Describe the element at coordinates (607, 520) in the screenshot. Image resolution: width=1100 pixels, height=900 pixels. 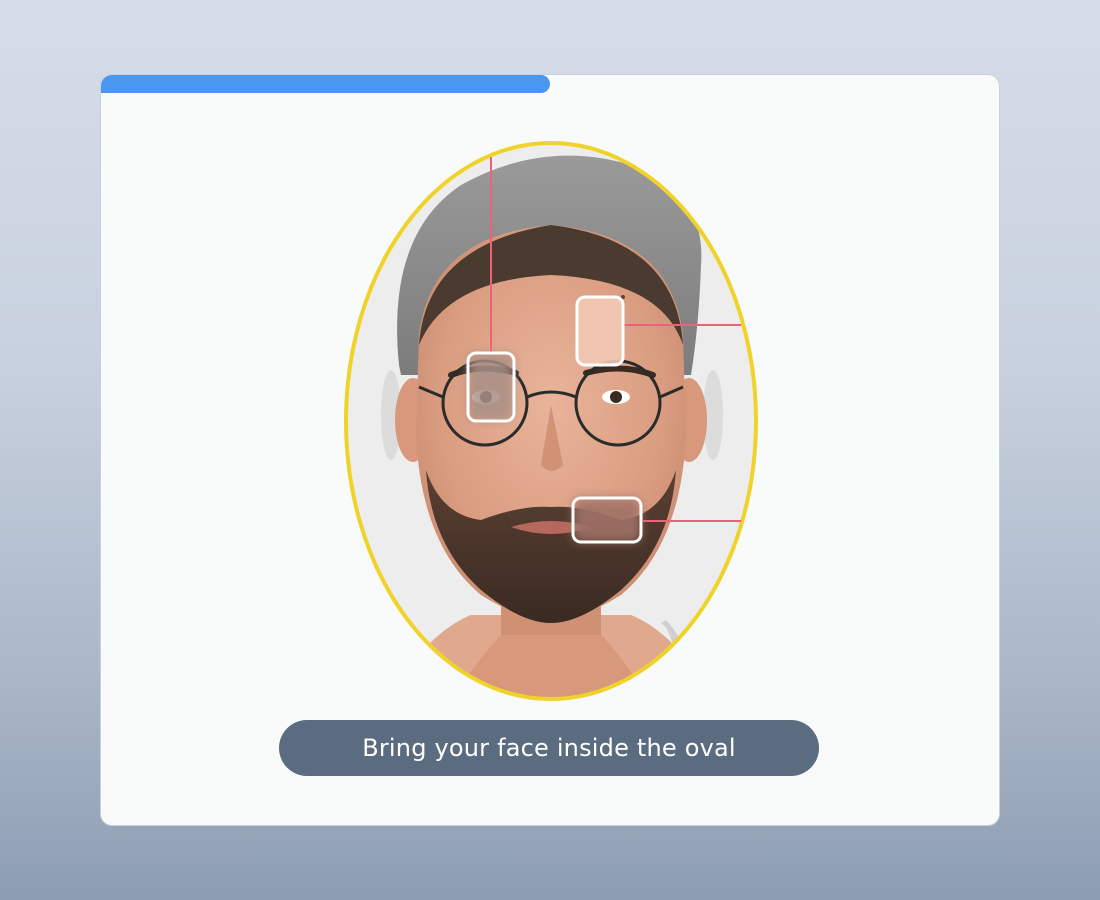
I see `mouth-marker` at that location.